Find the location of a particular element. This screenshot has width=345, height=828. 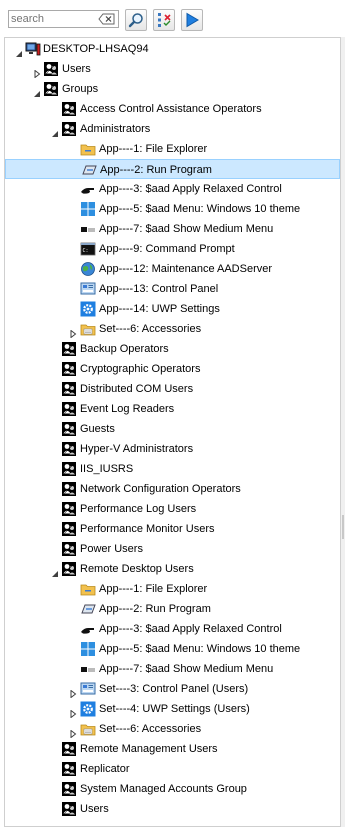

tree-node-cryptographic-operators: Cryptographic Operators is located at coordinates (172, 369).